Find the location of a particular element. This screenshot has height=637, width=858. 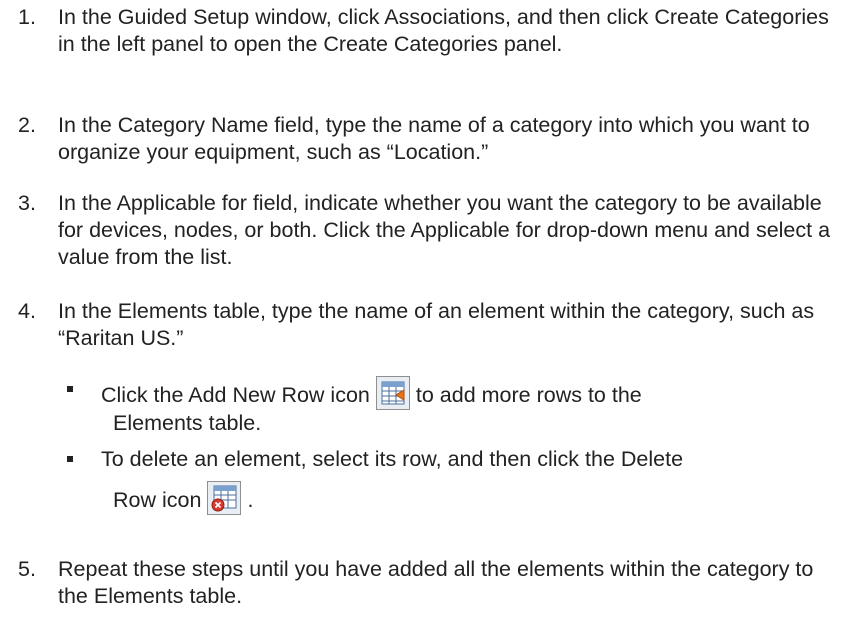

step-number: 4. is located at coordinates (27, 311).